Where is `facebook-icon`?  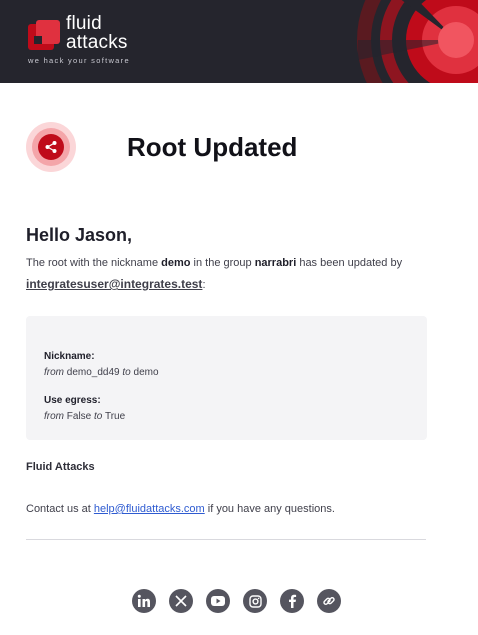 facebook-icon is located at coordinates (292, 601).